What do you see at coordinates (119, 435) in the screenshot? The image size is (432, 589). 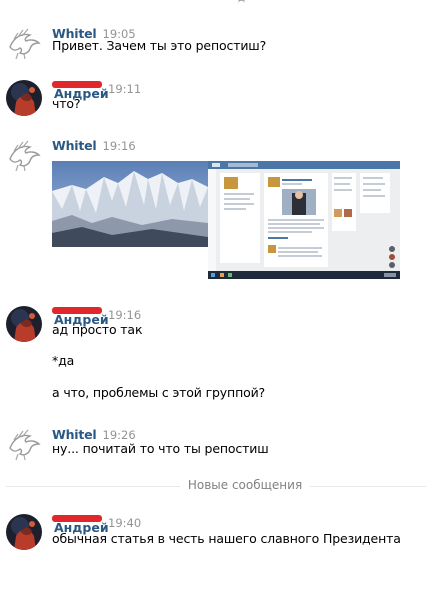 I see `timestamp: 19:26` at bounding box center [119, 435].